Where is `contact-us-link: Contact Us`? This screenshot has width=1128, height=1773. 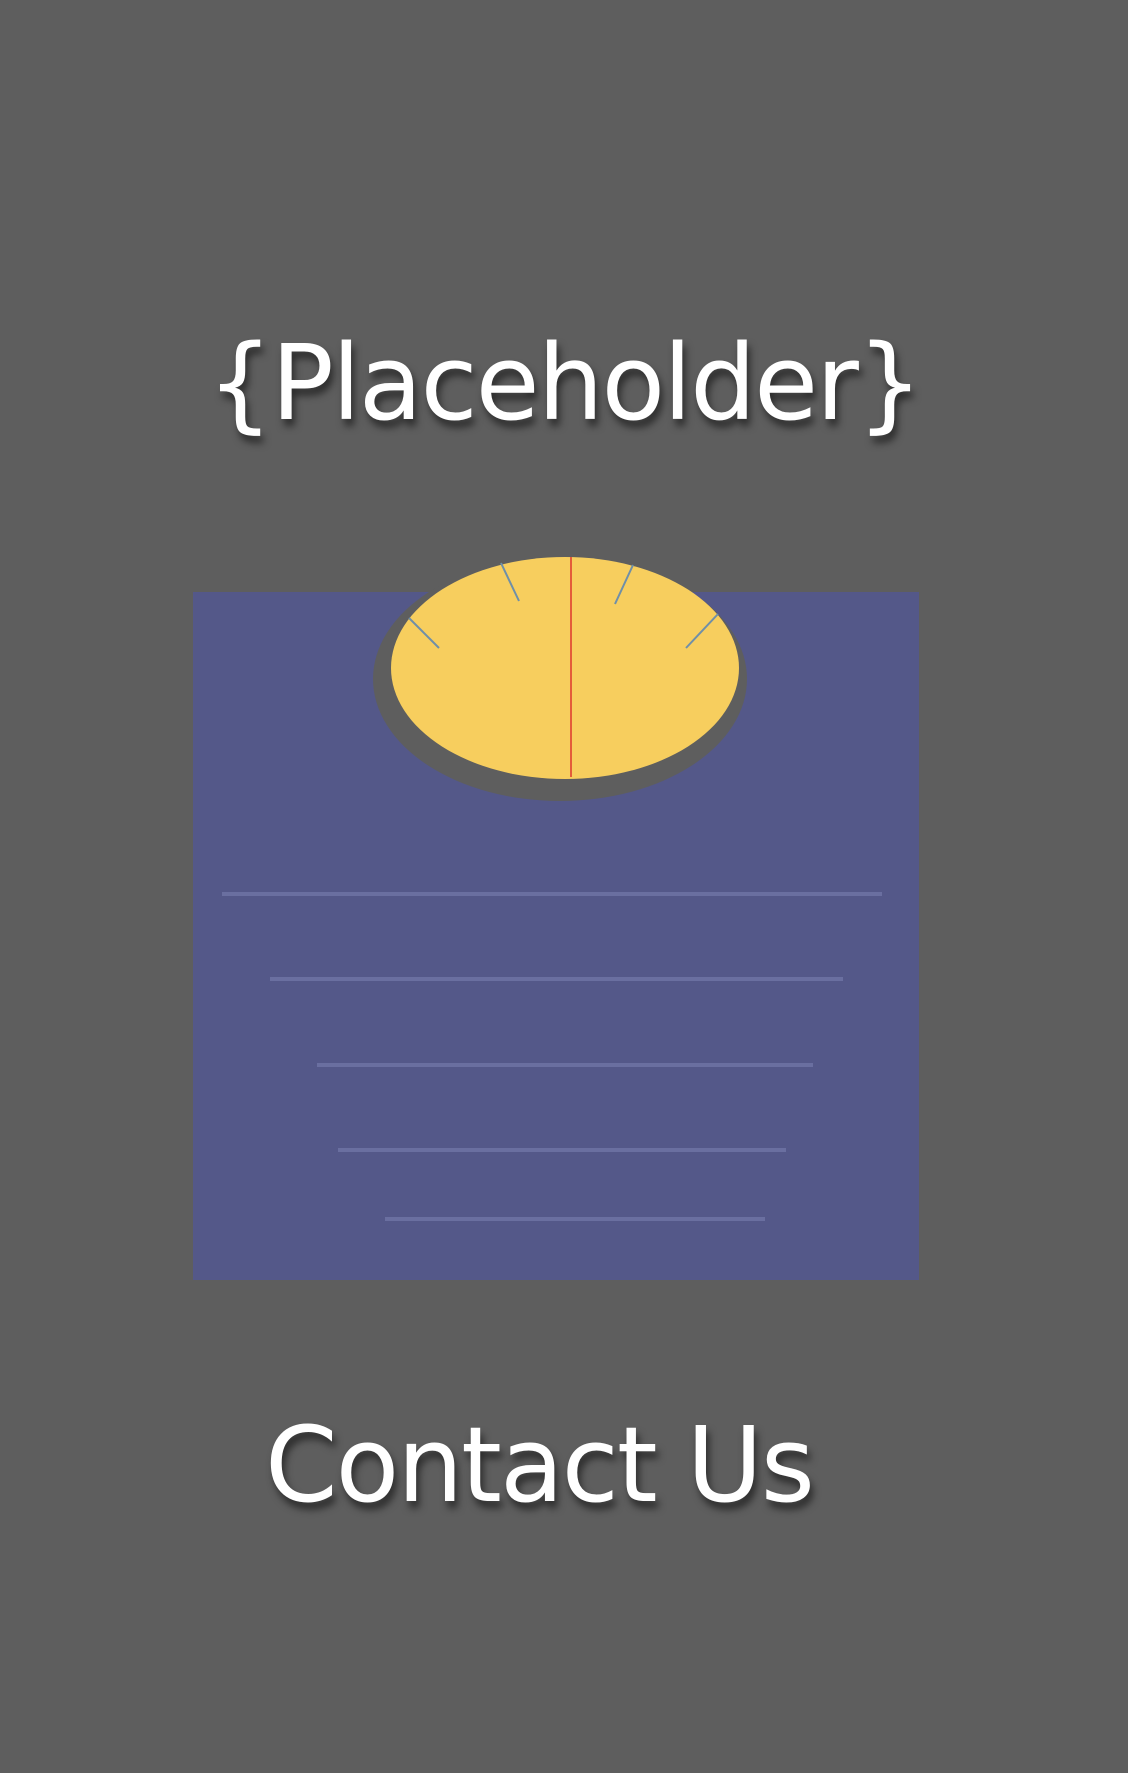
contact-us-link: Contact Us is located at coordinates (539, 1465).